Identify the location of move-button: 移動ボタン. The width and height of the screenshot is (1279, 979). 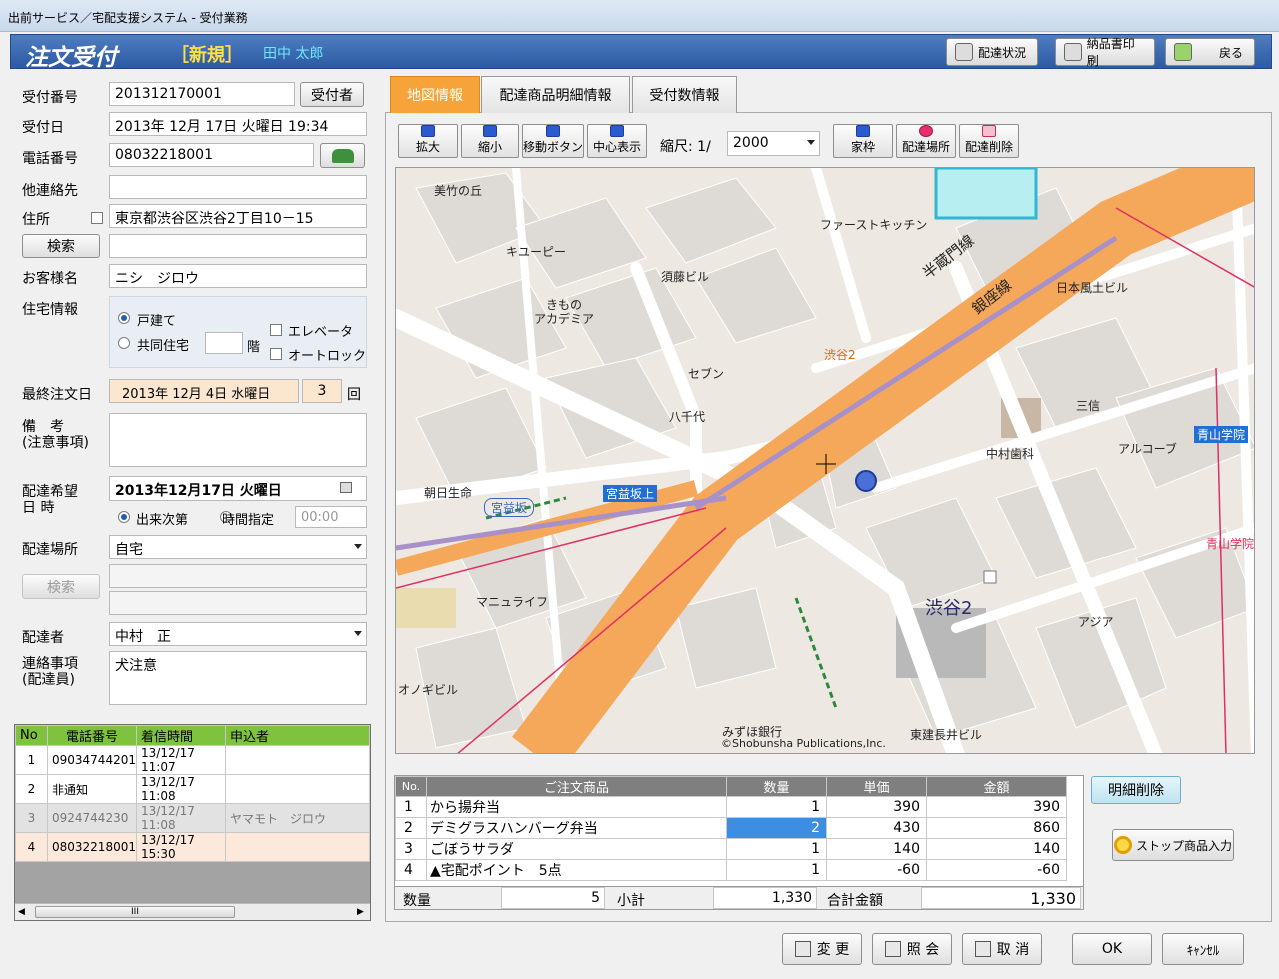
(553, 141).